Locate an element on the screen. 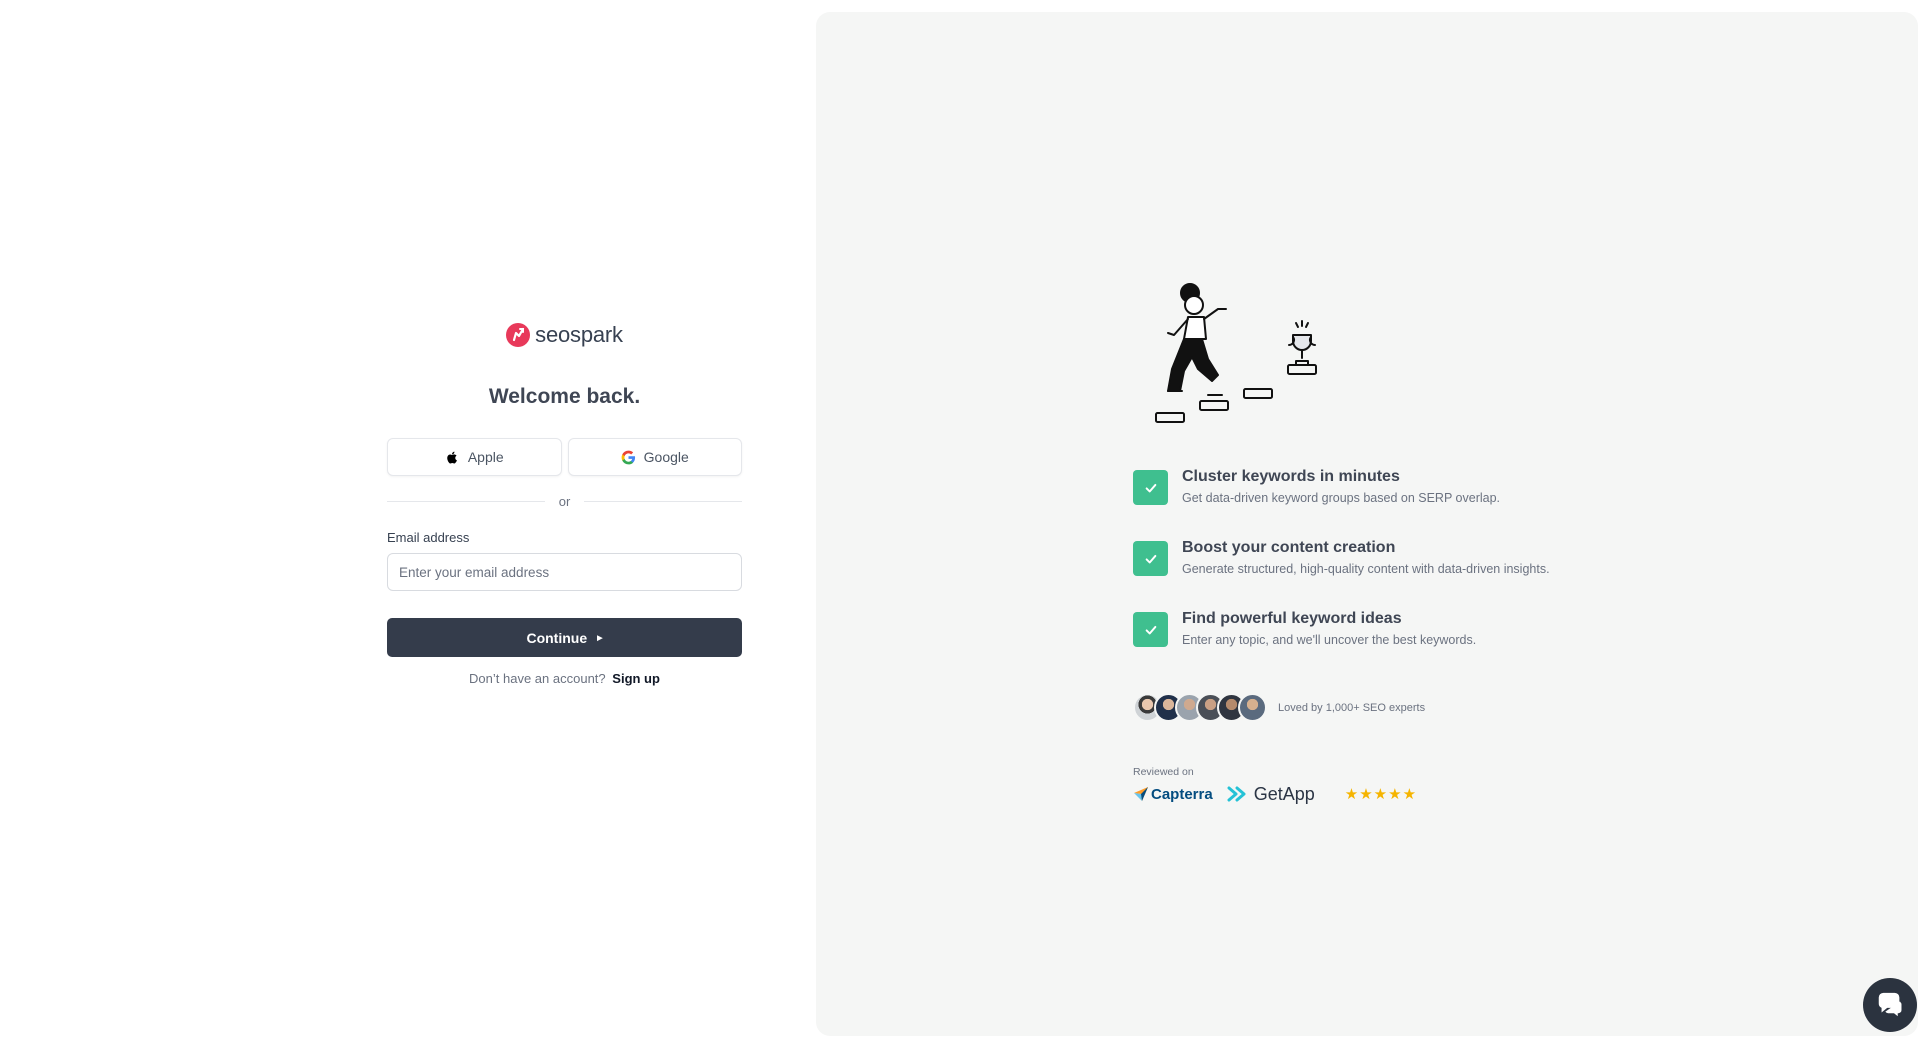 The image size is (1920, 1042). caret-right-icon: ▶ is located at coordinates (600, 638).